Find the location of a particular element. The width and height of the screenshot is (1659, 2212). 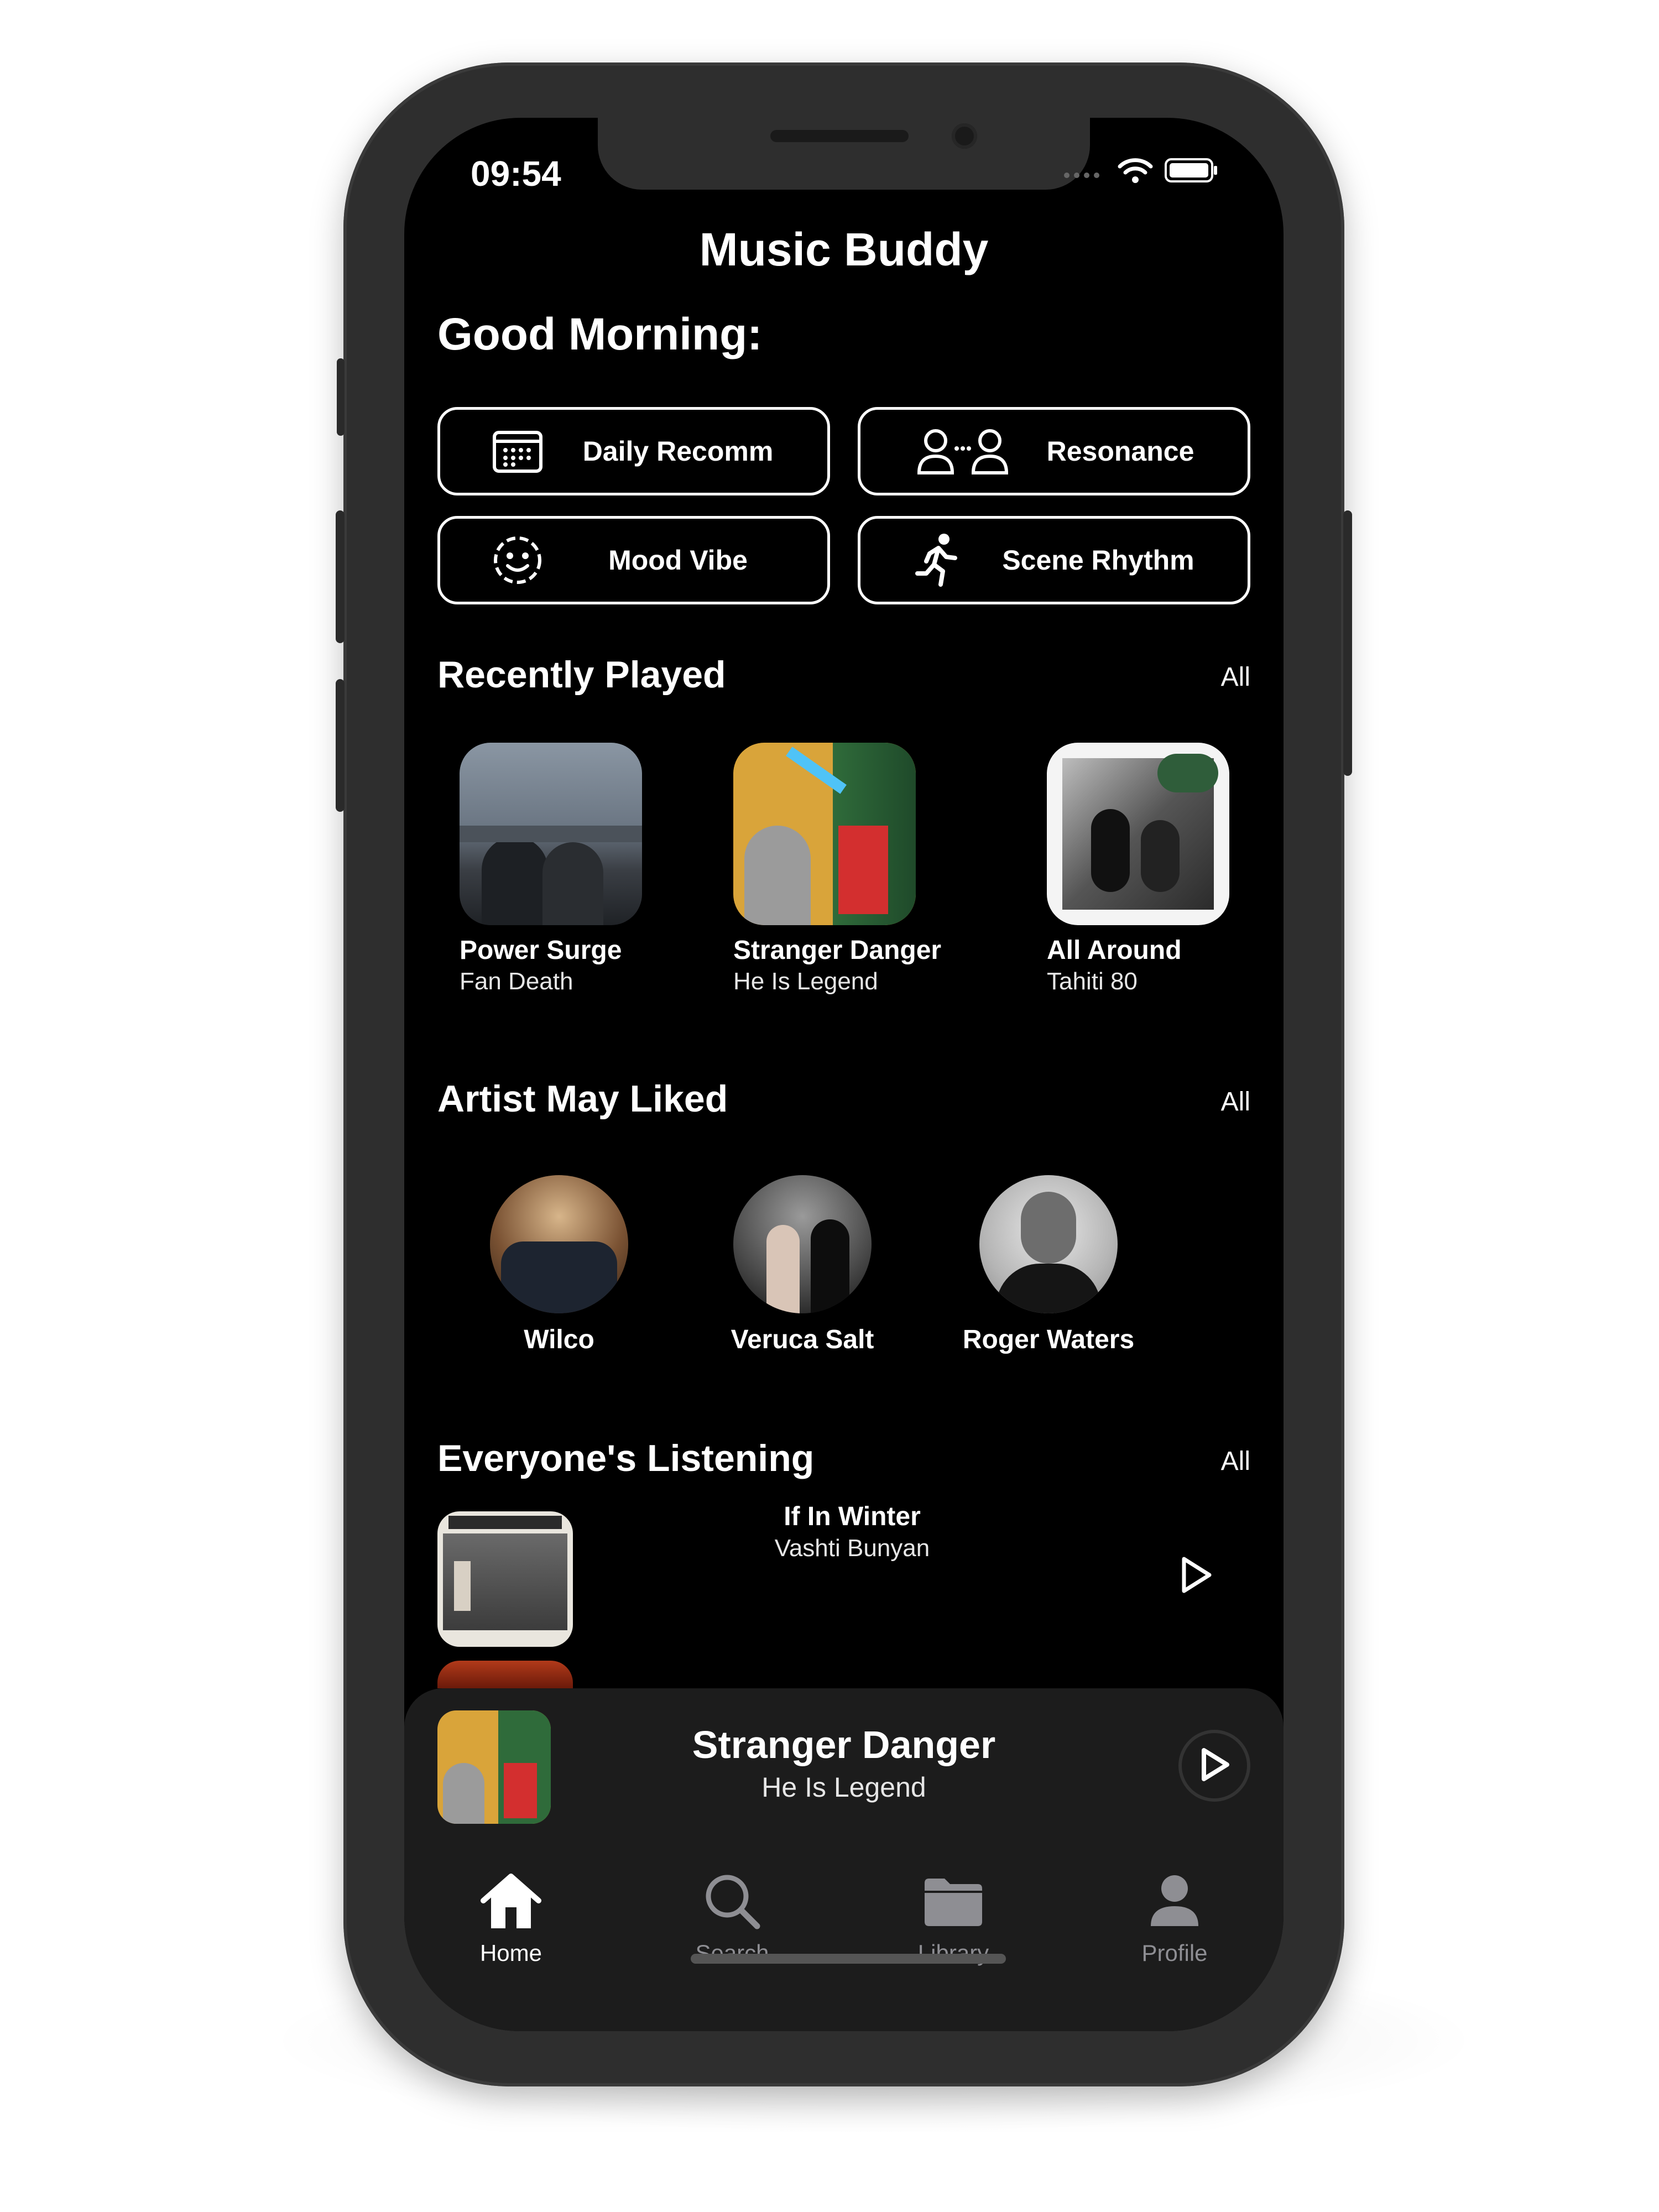

artists-all-link: All is located at coordinates (1236, 1102).